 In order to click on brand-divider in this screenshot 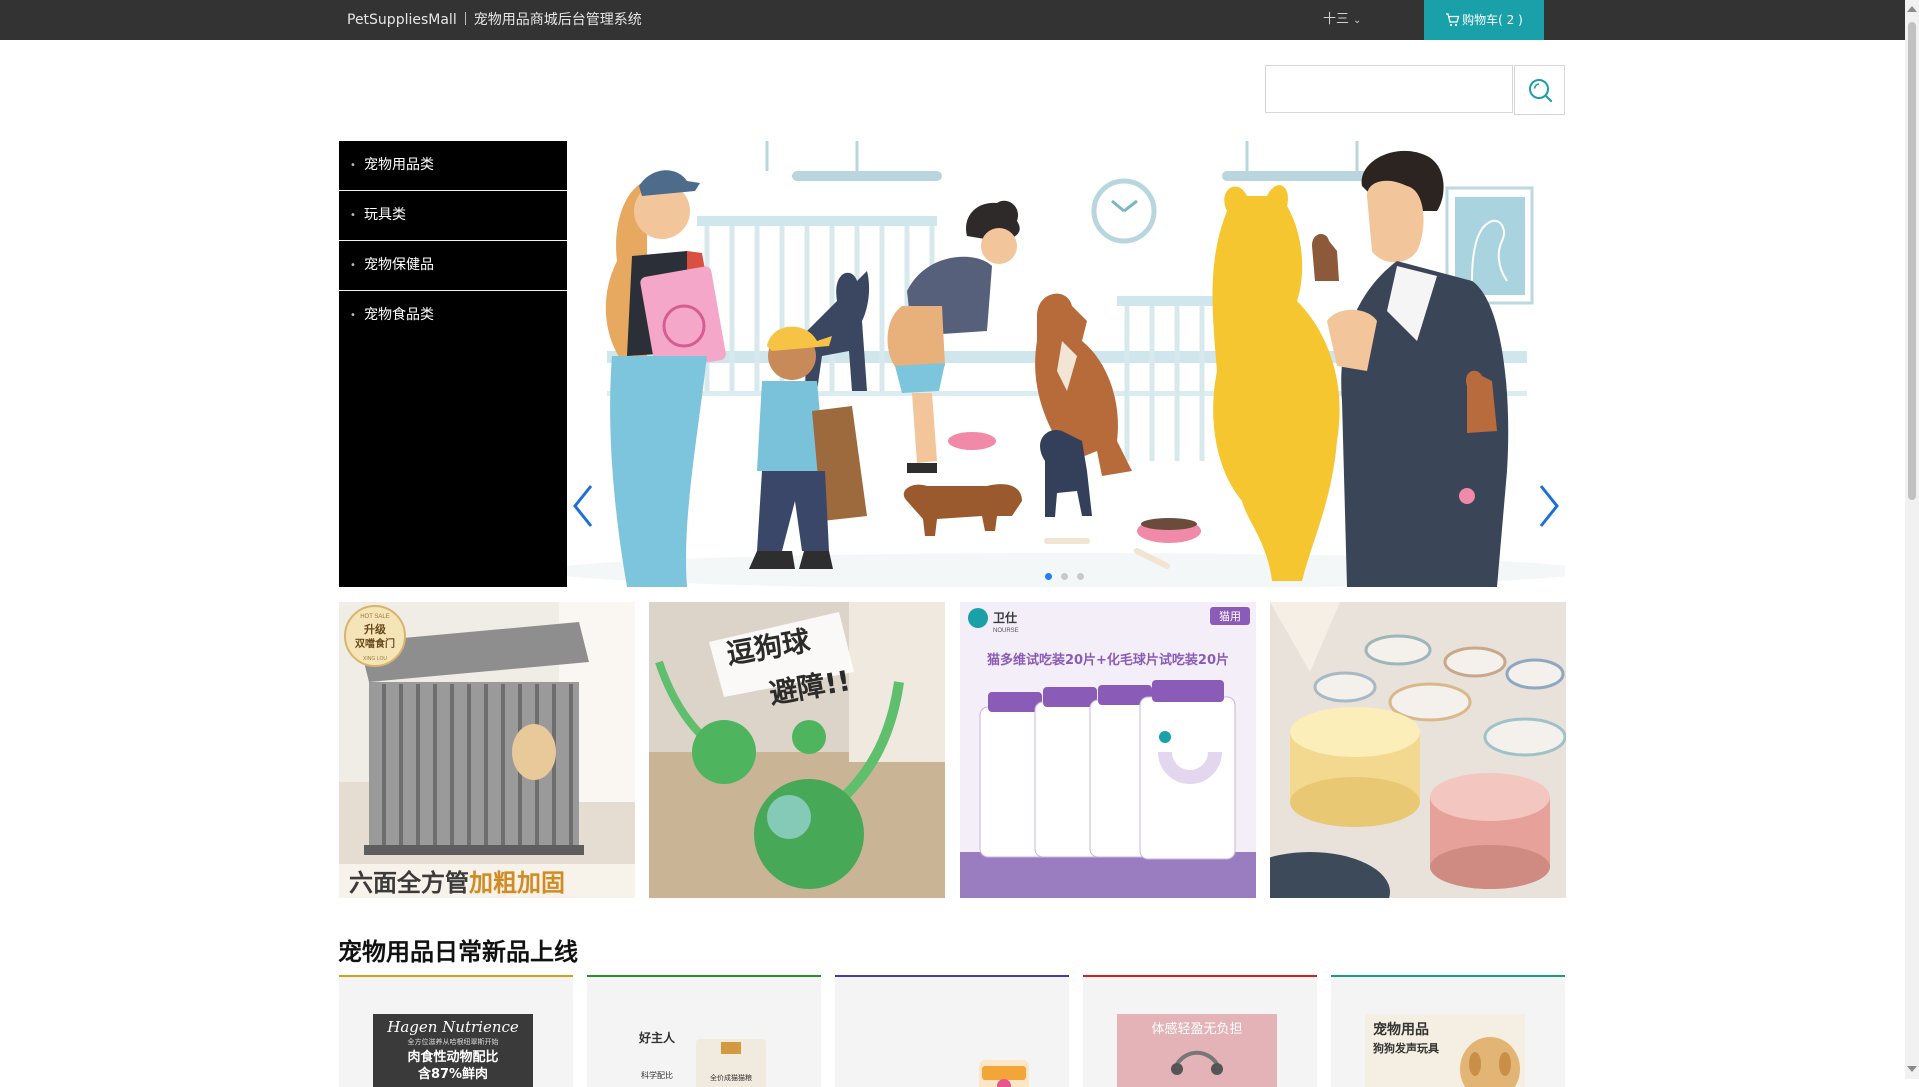, I will do `click(465, 18)`.